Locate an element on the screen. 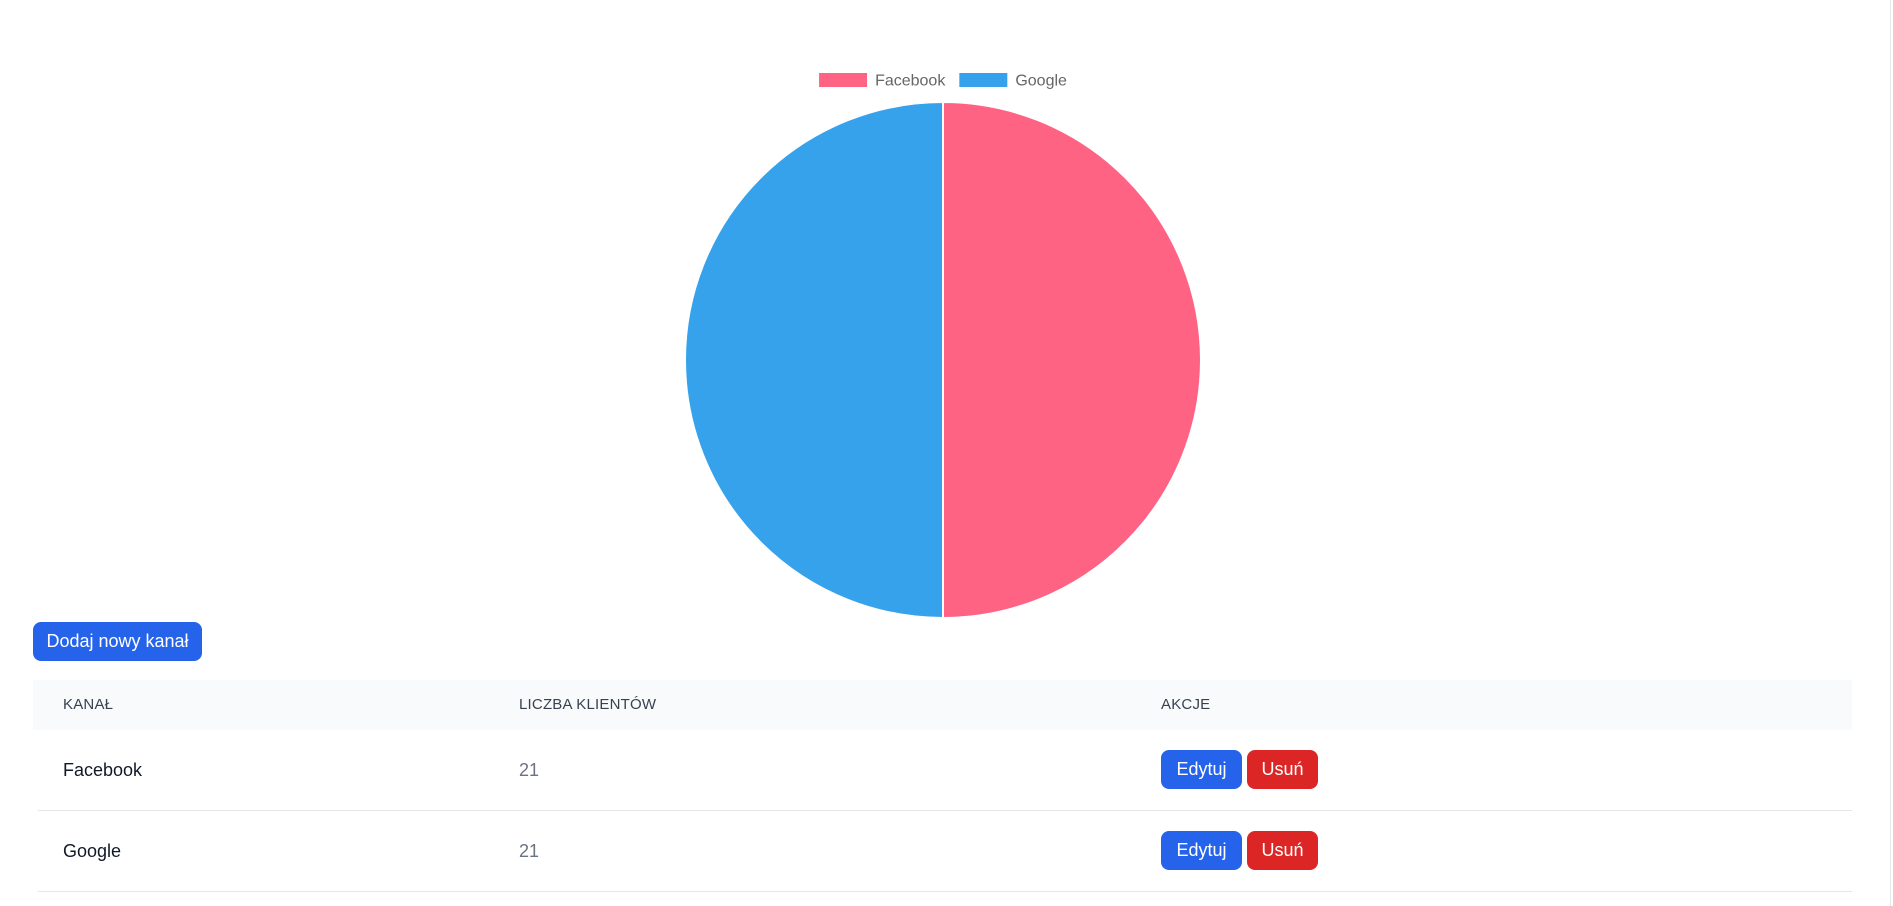  table-row: Google 21 Edytuj Usuń is located at coordinates (945, 851).